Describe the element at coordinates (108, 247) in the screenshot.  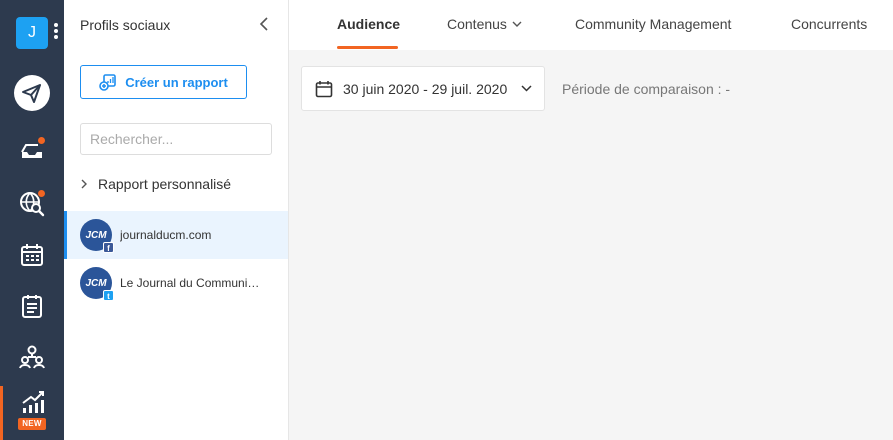
I see `facebook-icon: f` at that location.